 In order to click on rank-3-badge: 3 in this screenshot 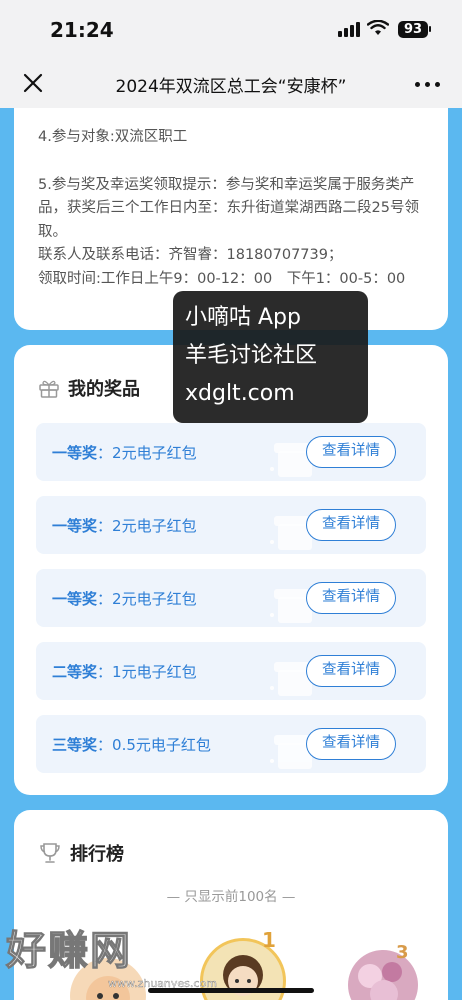, I will do `click(402, 952)`.